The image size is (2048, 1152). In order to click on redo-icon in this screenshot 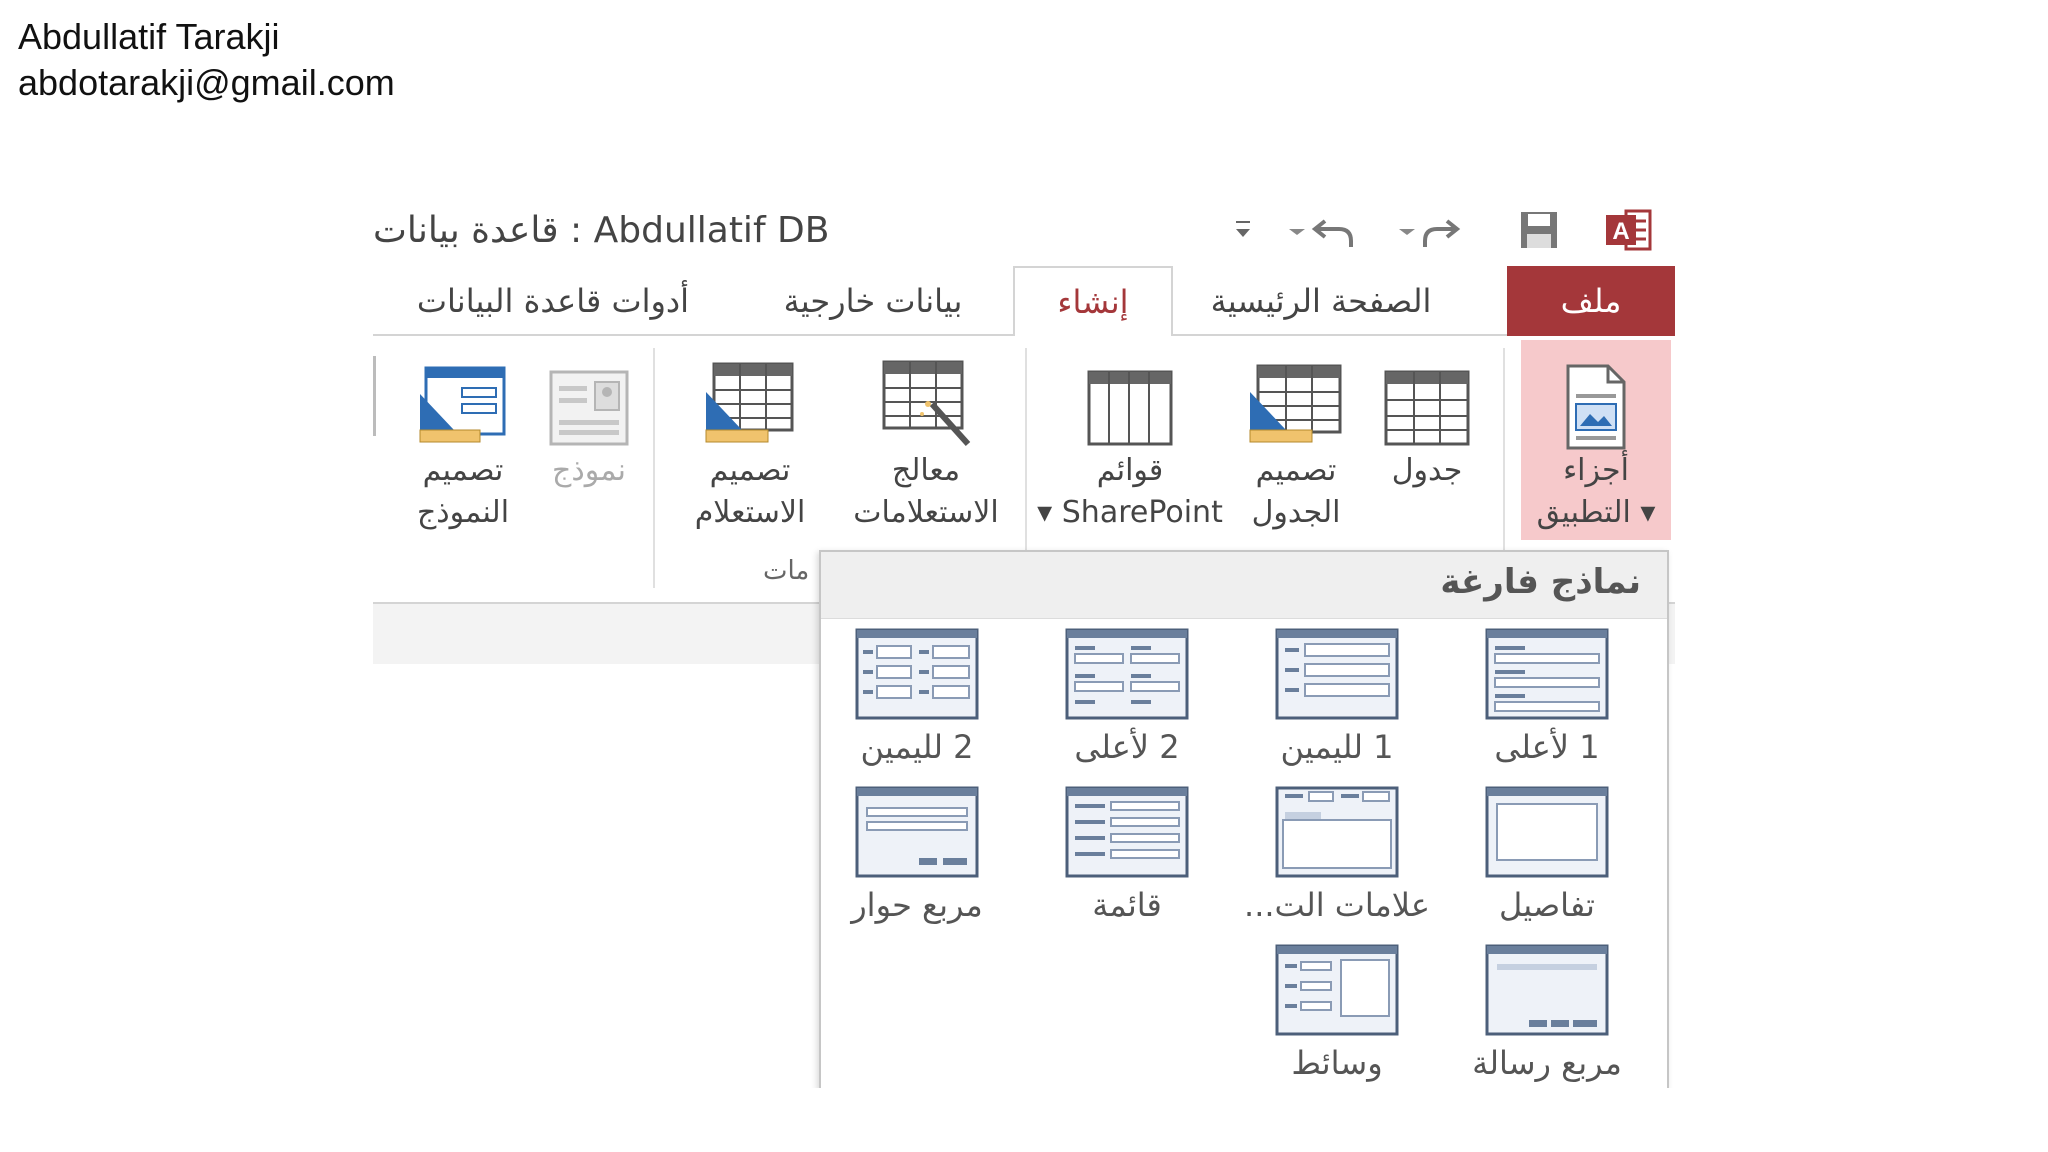, I will do `click(1429, 230)`.